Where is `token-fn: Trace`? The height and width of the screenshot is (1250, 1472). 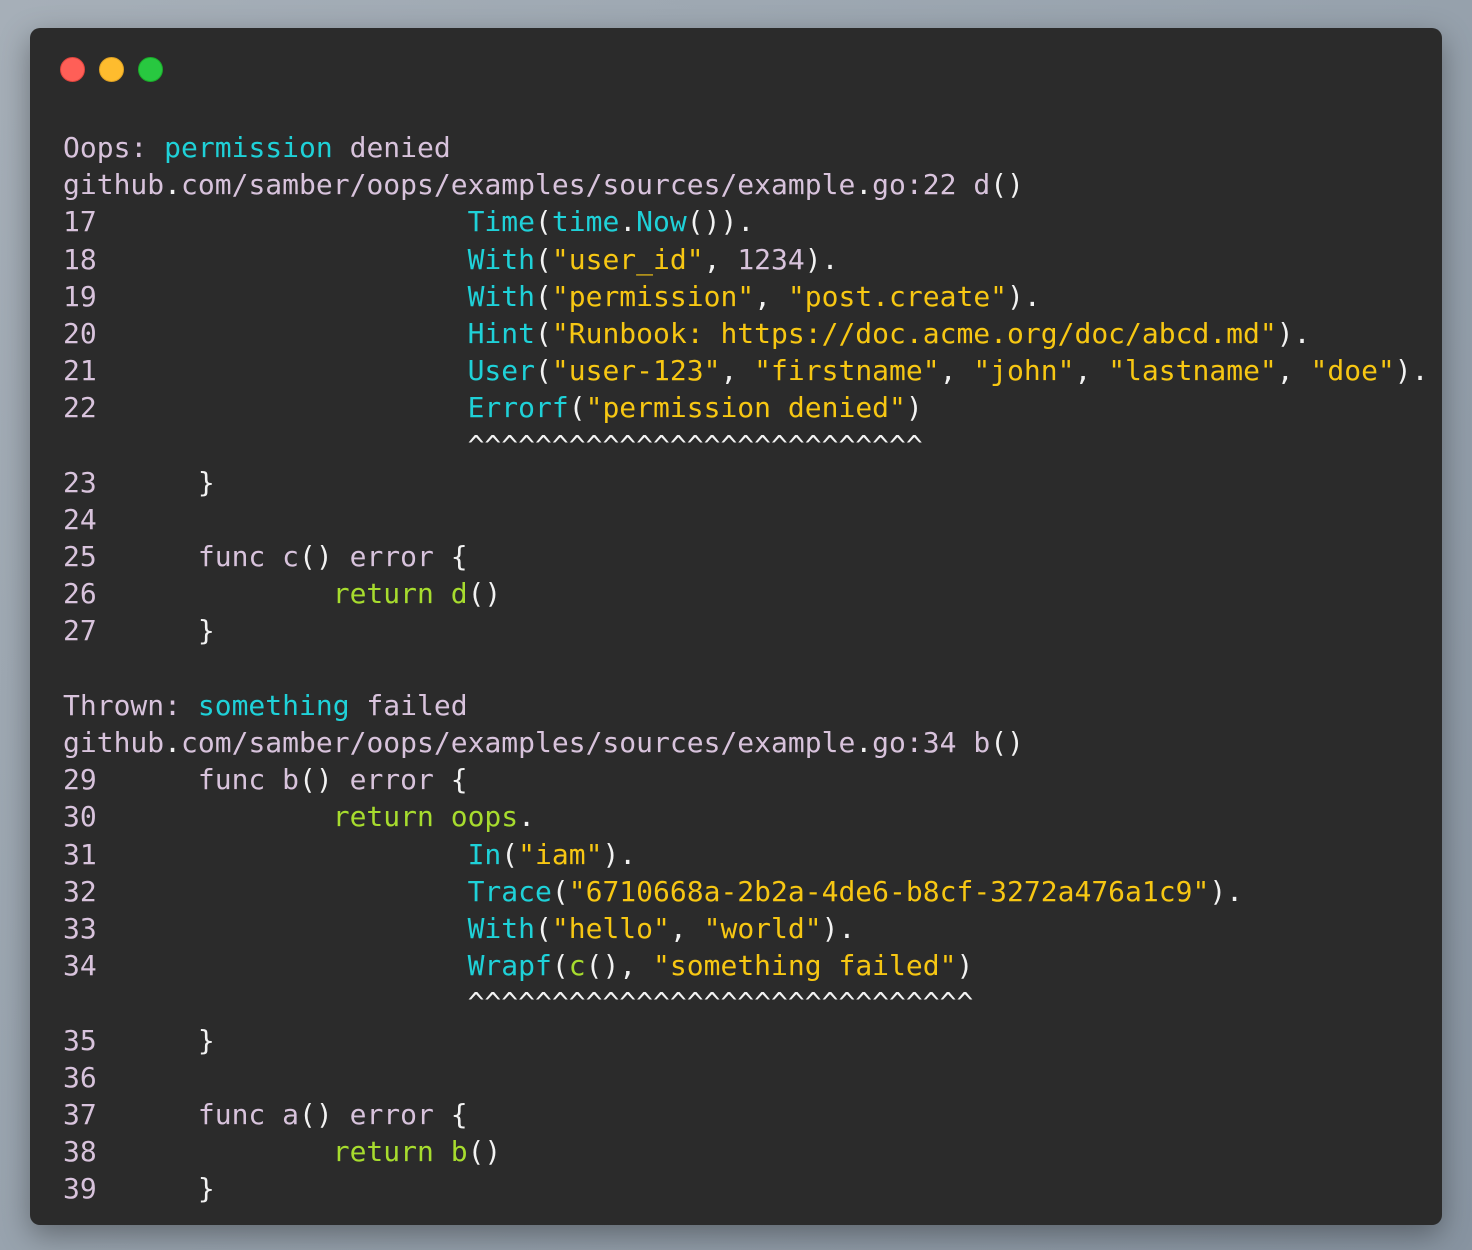
token-fn: Trace is located at coordinates (509, 891).